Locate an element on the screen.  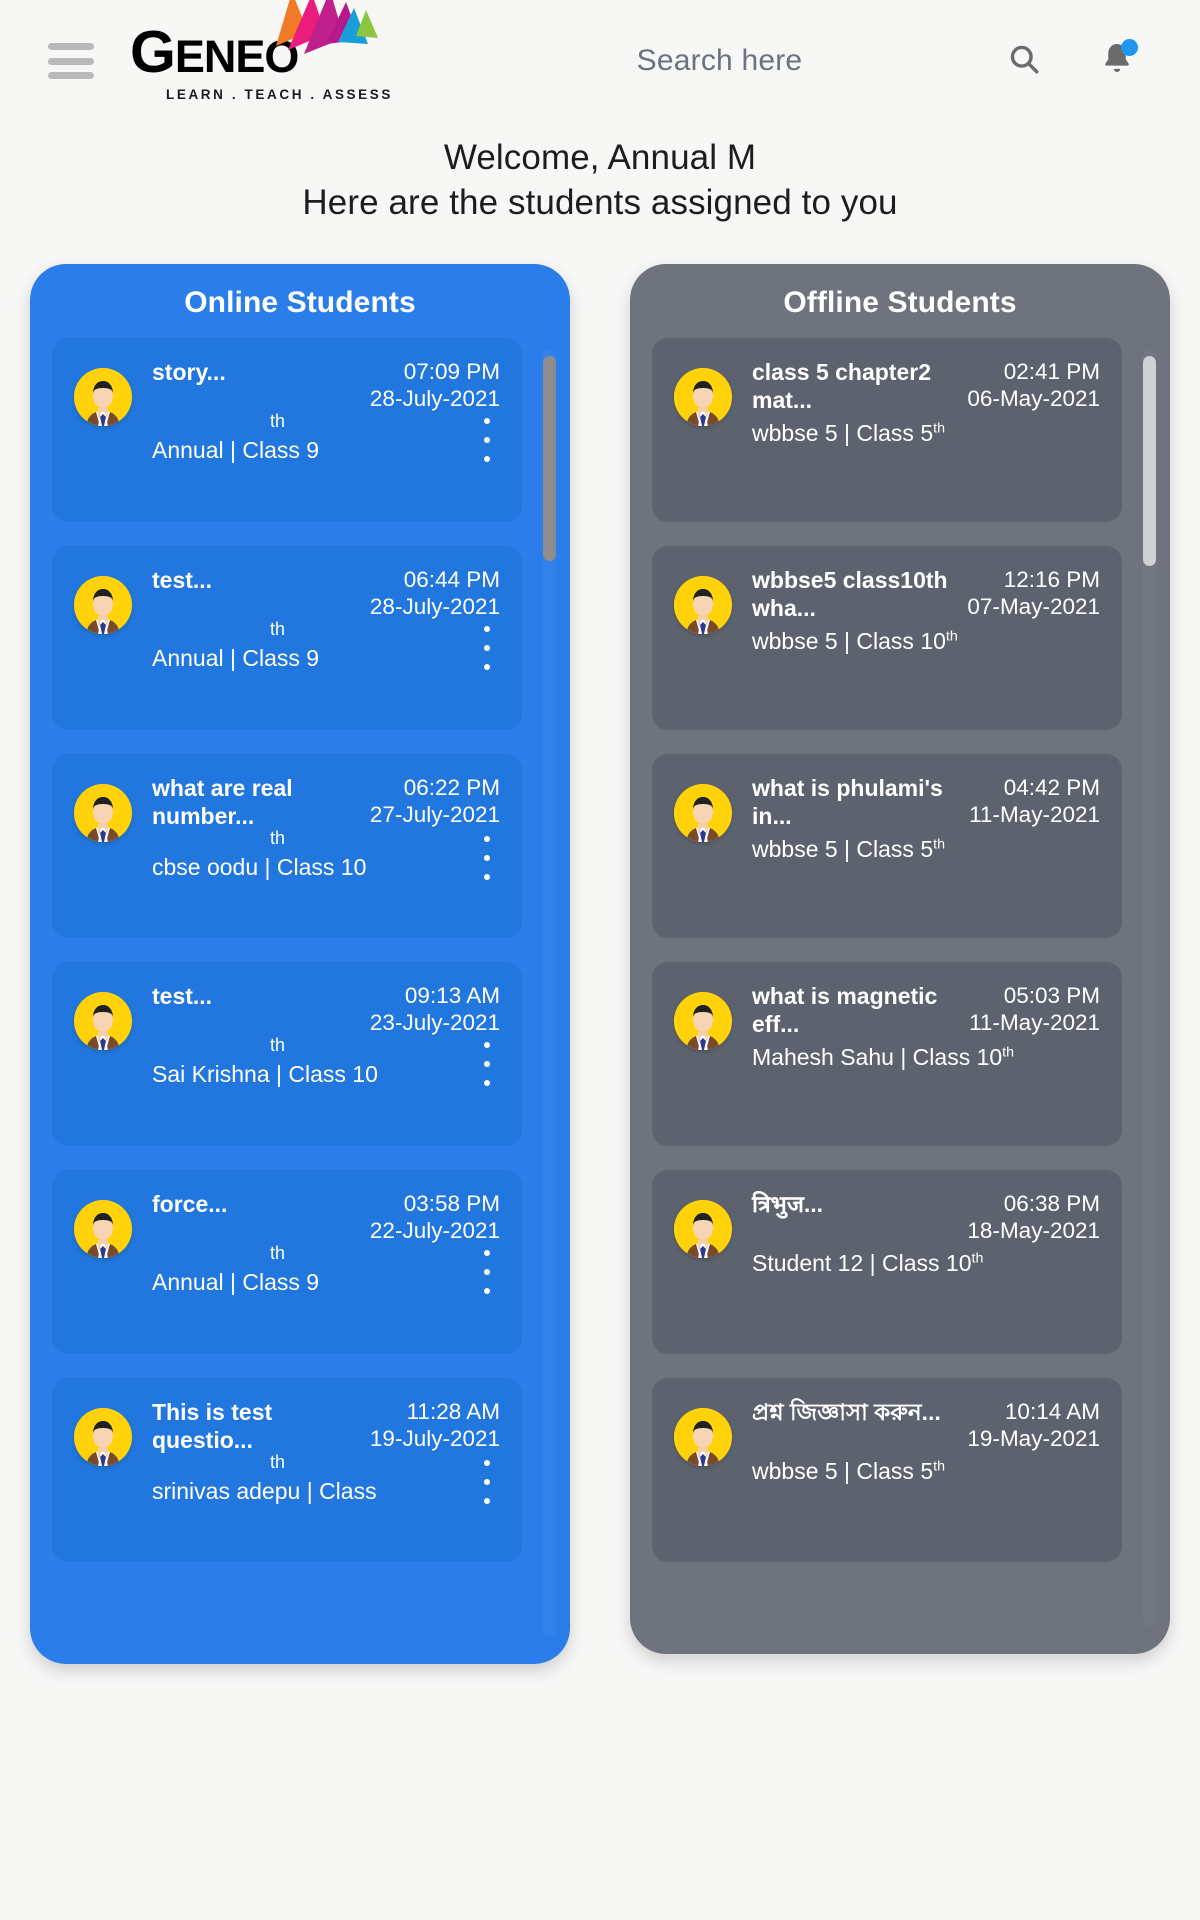
card-meta: 12:16 PM 07-May-2021 is located at coordinates (1033, 593).